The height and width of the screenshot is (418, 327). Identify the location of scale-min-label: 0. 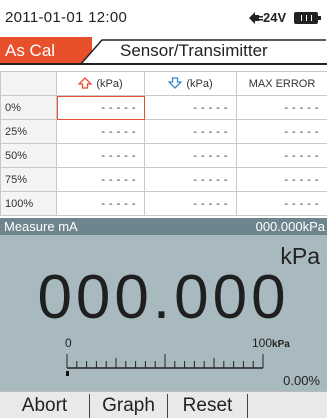
(68, 343).